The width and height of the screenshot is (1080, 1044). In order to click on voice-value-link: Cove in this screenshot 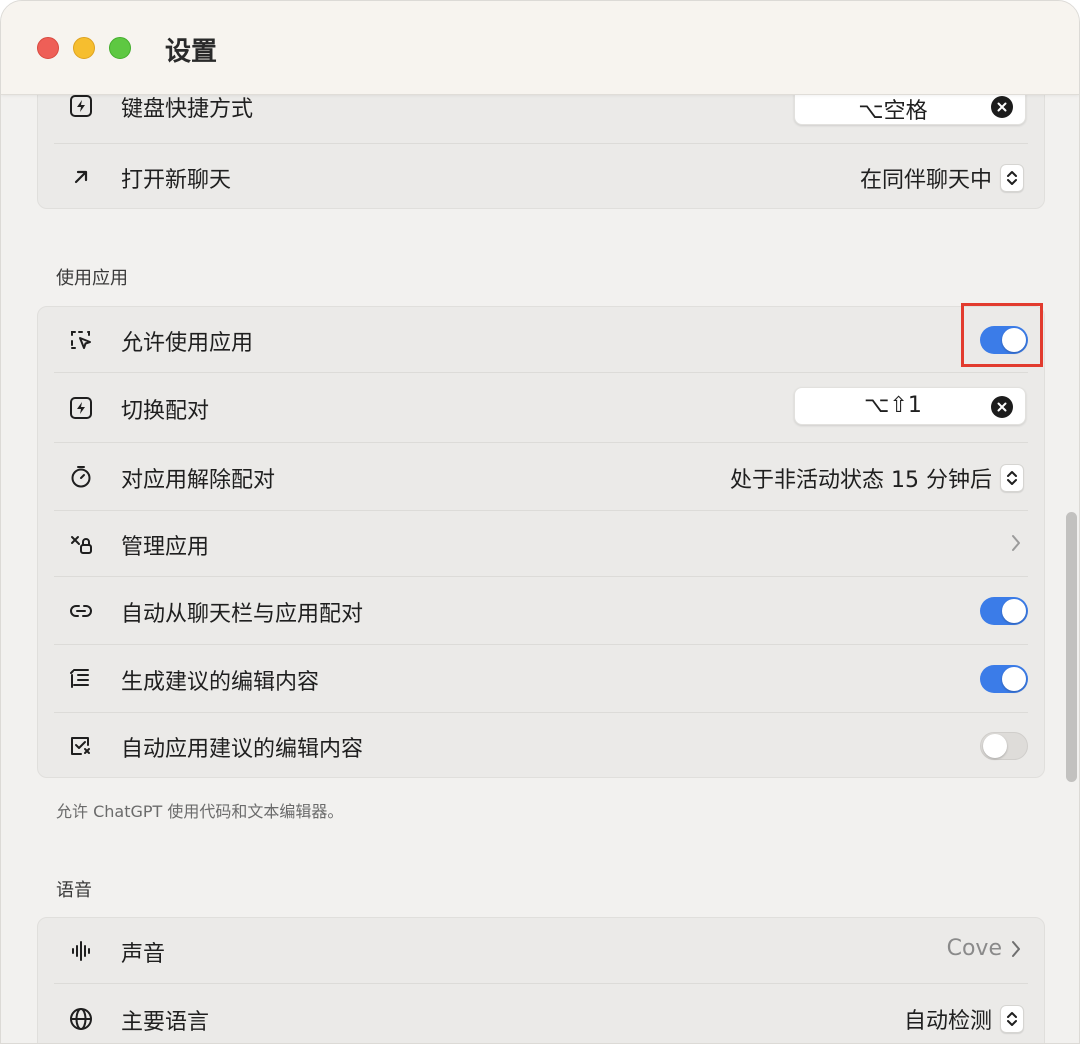, I will do `click(984, 948)`.